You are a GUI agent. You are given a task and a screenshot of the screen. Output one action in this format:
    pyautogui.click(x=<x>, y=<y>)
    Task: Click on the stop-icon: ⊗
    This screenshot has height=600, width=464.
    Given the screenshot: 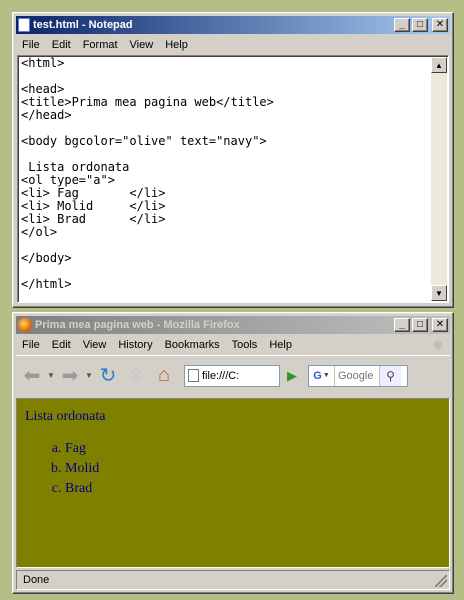 What is the action you would take?
    pyautogui.click(x=136, y=376)
    